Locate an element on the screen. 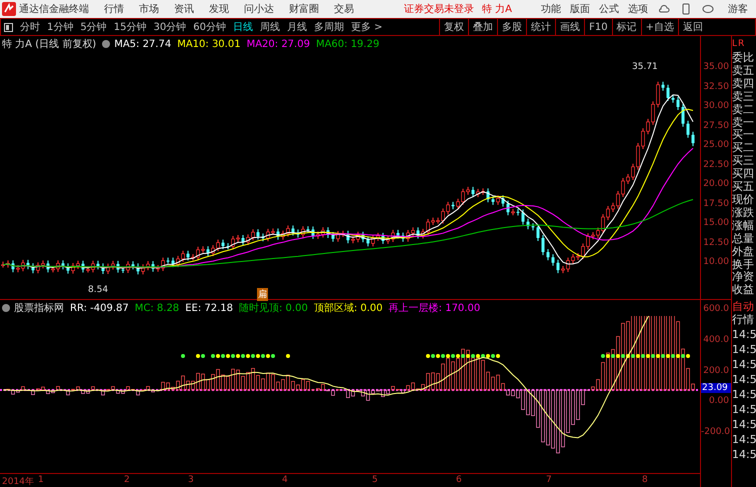  indicator-value: 再上一层楼: 170.00 is located at coordinates (434, 308).